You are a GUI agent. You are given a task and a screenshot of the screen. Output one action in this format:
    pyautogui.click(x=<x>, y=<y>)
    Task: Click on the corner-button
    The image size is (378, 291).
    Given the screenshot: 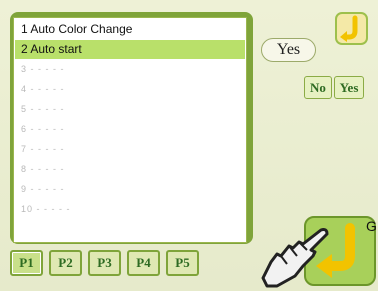 What is the action you would take?
    pyautogui.click(x=351, y=28)
    